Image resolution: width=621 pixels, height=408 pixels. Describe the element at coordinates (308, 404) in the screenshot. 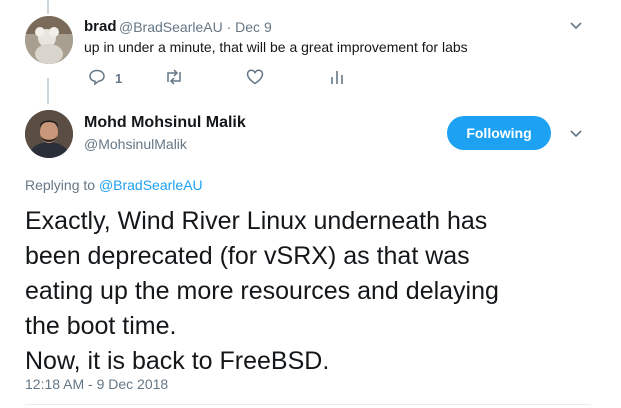

I see `divider` at that location.